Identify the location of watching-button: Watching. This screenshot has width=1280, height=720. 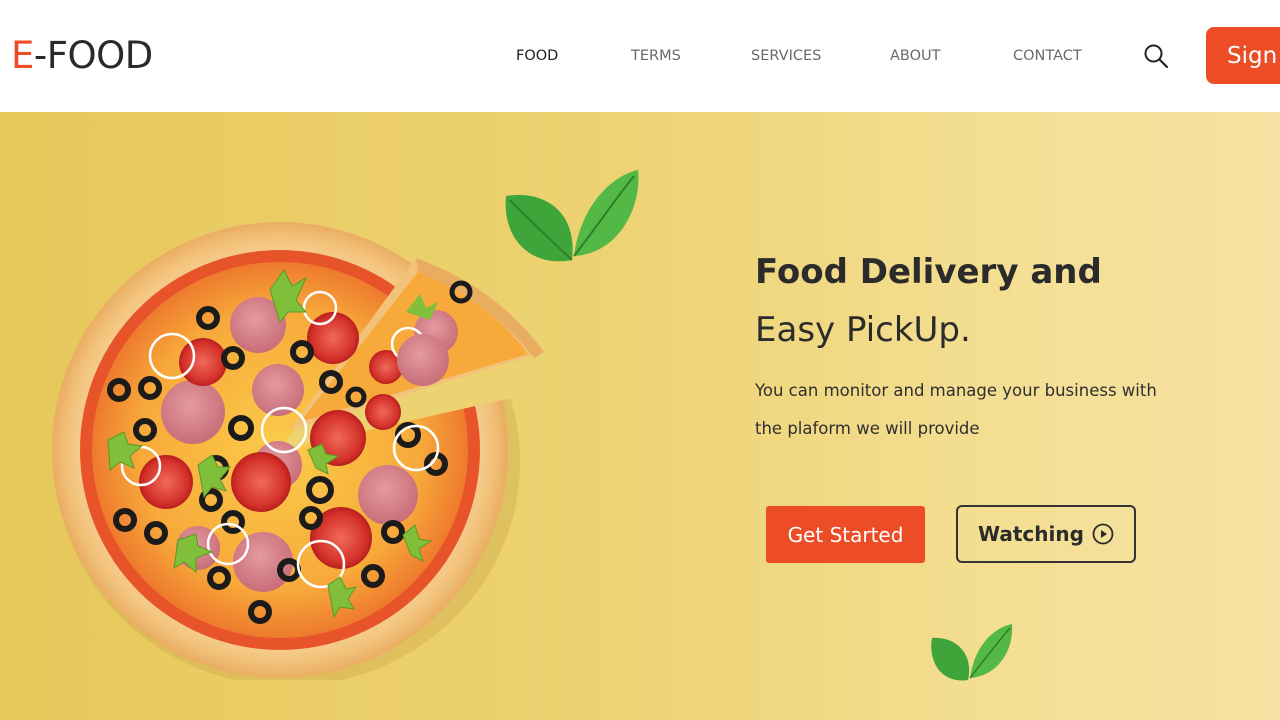
(1046, 534).